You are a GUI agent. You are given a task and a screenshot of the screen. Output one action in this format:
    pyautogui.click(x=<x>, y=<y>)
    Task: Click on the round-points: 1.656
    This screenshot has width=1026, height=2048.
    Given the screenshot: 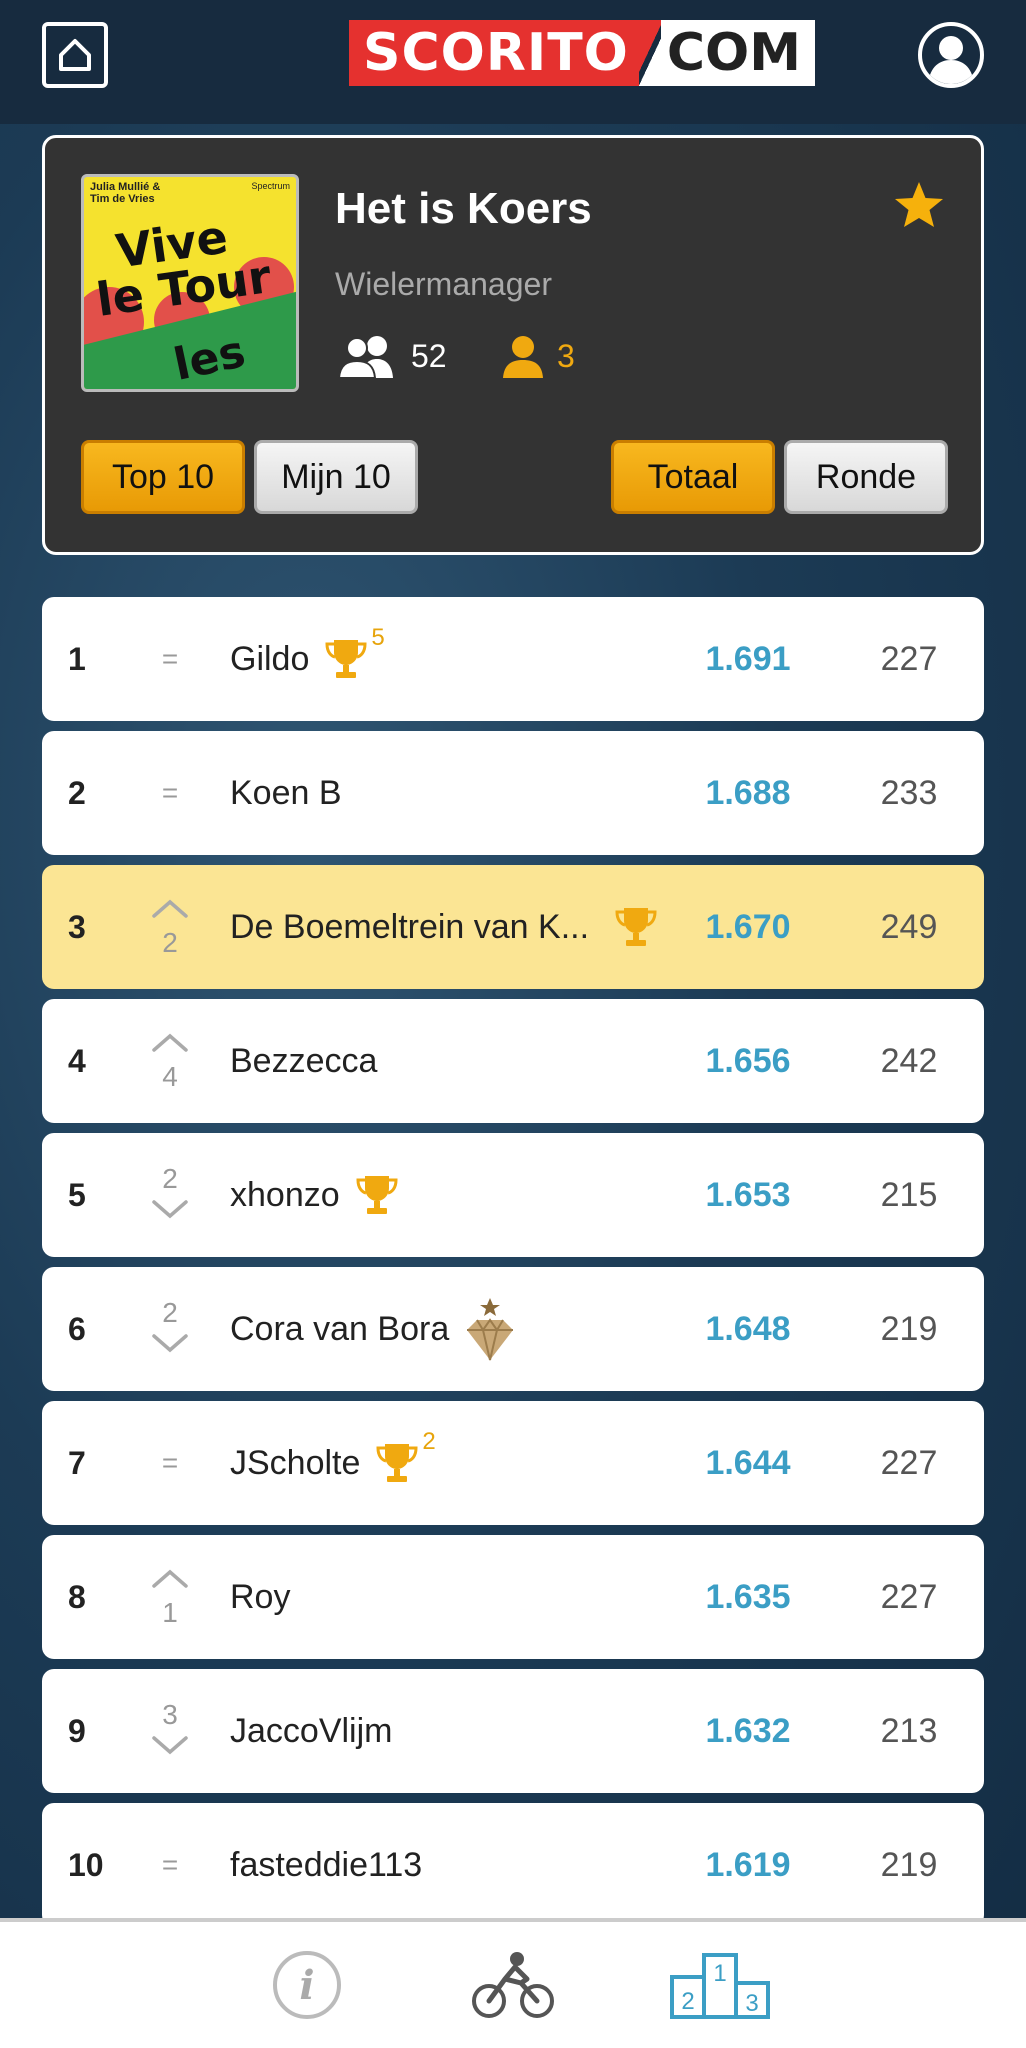 What is the action you would take?
    pyautogui.click(x=748, y=1061)
    